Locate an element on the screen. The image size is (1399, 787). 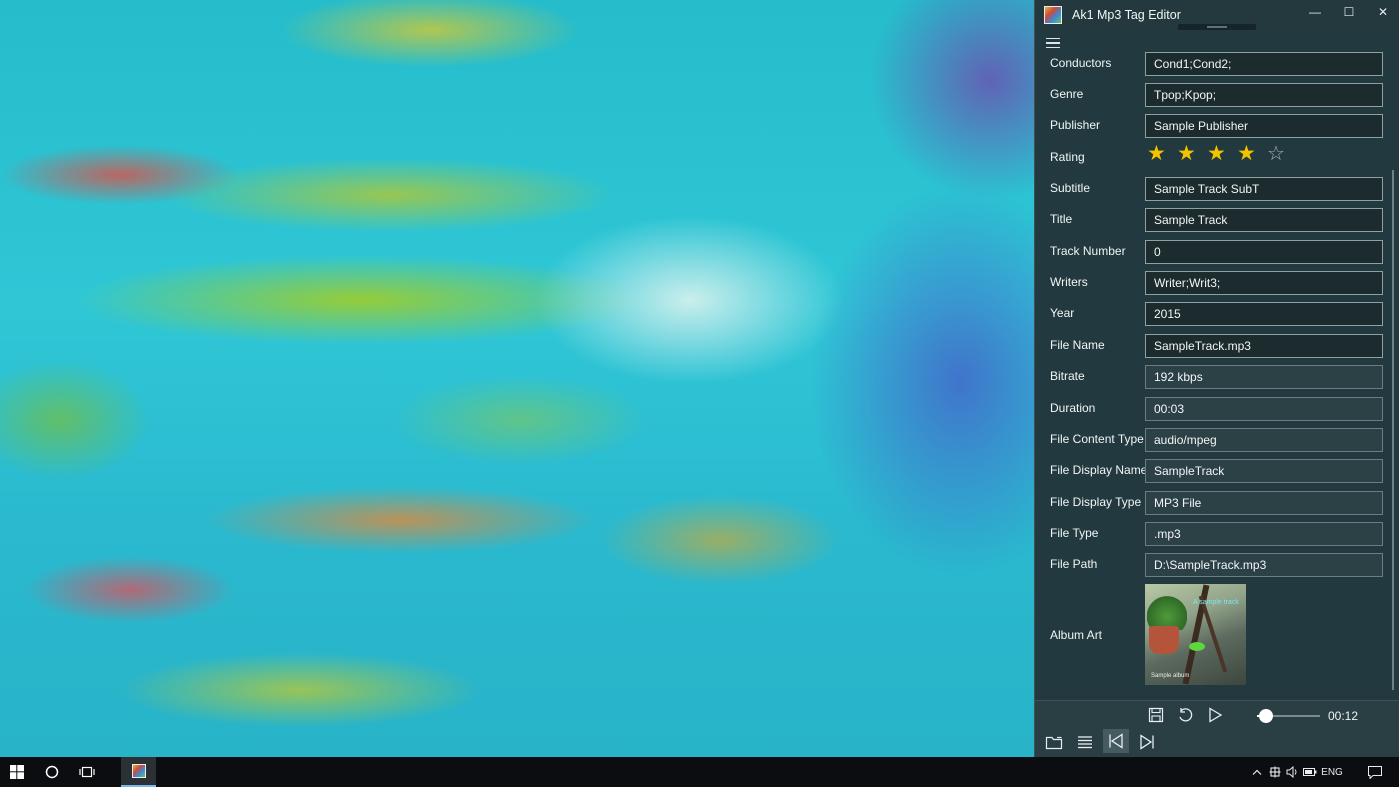
album-art-label: Album Art is located at coordinates (1076, 635).